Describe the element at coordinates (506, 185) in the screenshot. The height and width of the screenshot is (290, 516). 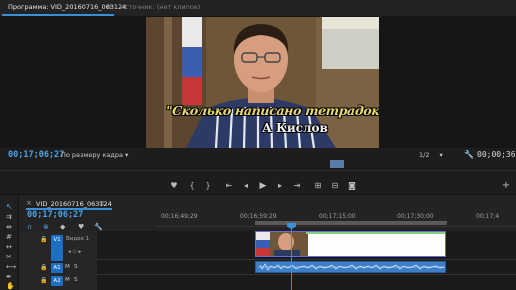
I see `add-button-icon: +` at that location.